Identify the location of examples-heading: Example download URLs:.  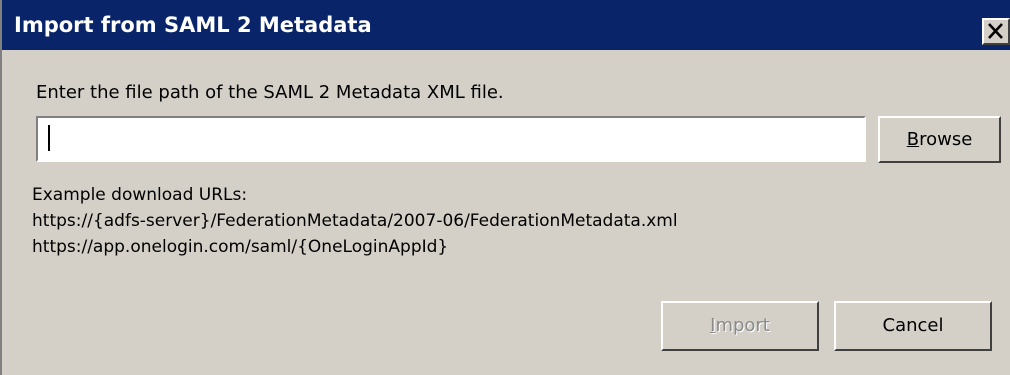
(140, 195).